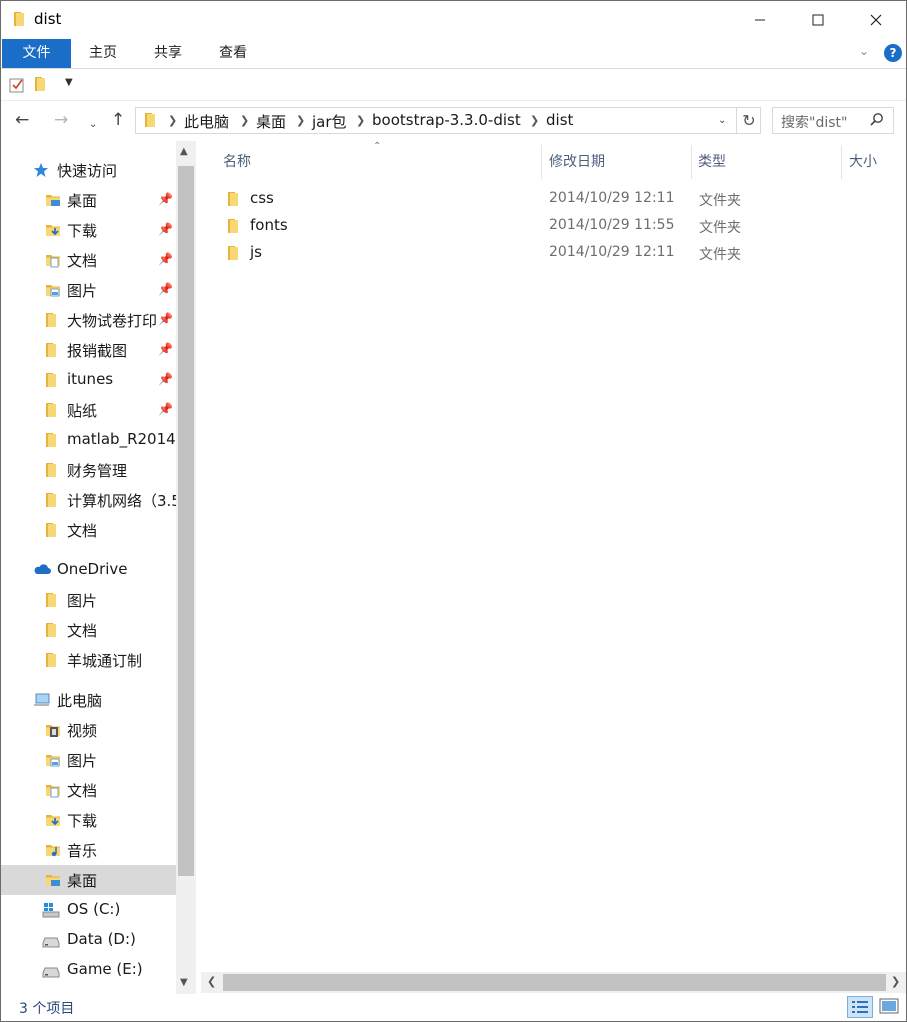 The image size is (907, 1022). Describe the element at coordinates (895, 981) in the screenshot. I see `scroll-right-icon: ❯` at that location.